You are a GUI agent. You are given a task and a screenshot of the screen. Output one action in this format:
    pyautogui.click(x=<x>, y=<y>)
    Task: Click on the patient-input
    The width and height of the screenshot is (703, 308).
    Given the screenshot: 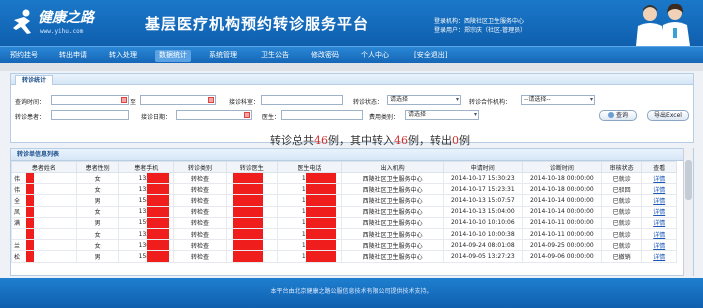 What is the action you would take?
    pyautogui.click(x=90, y=115)
    